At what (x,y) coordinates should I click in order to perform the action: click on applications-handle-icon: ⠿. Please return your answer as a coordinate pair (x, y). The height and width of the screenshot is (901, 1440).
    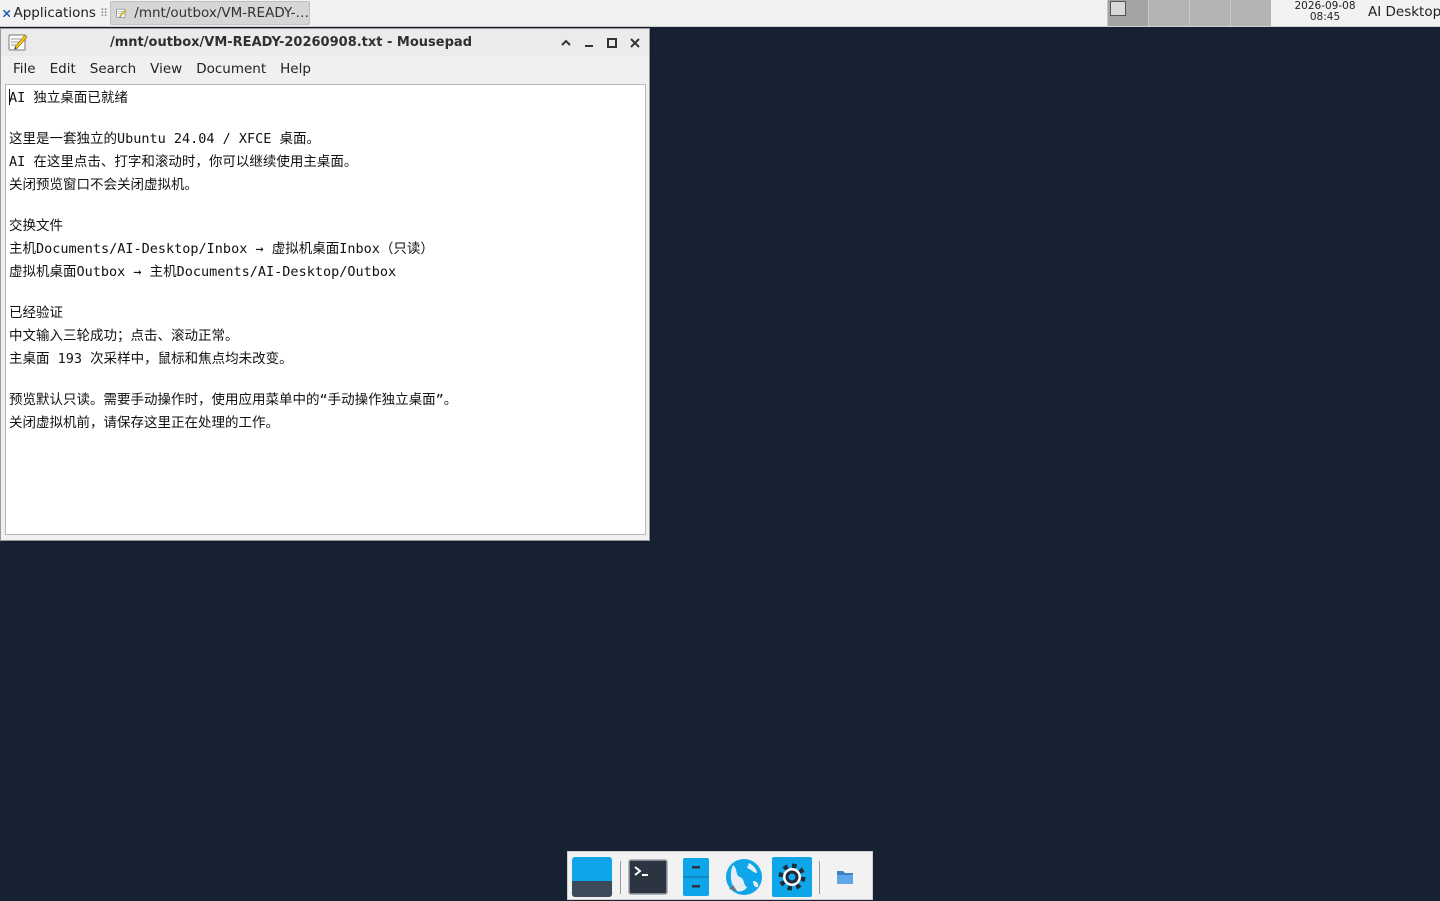
    Looking at the image, I should click on (103, 13).